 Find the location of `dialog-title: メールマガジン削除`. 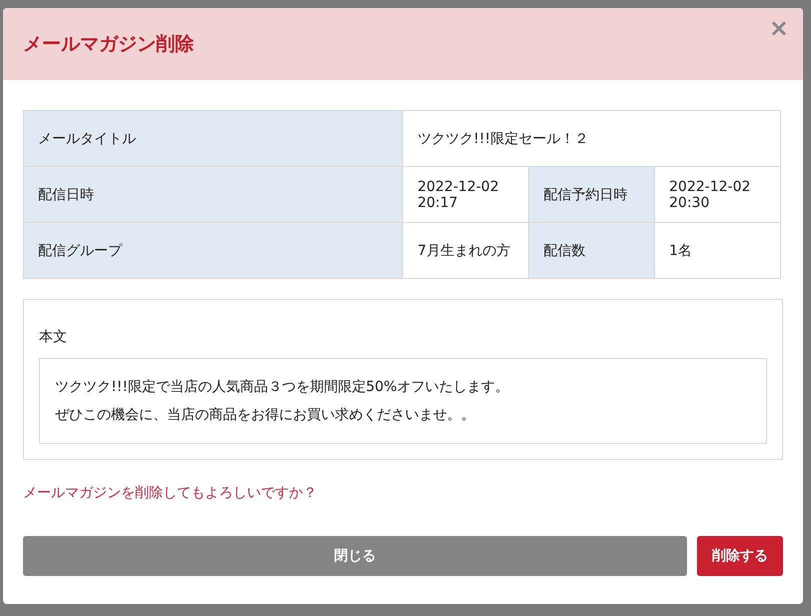

dialog-title: メールマガジン削除 is located at coordinates (108, 44).